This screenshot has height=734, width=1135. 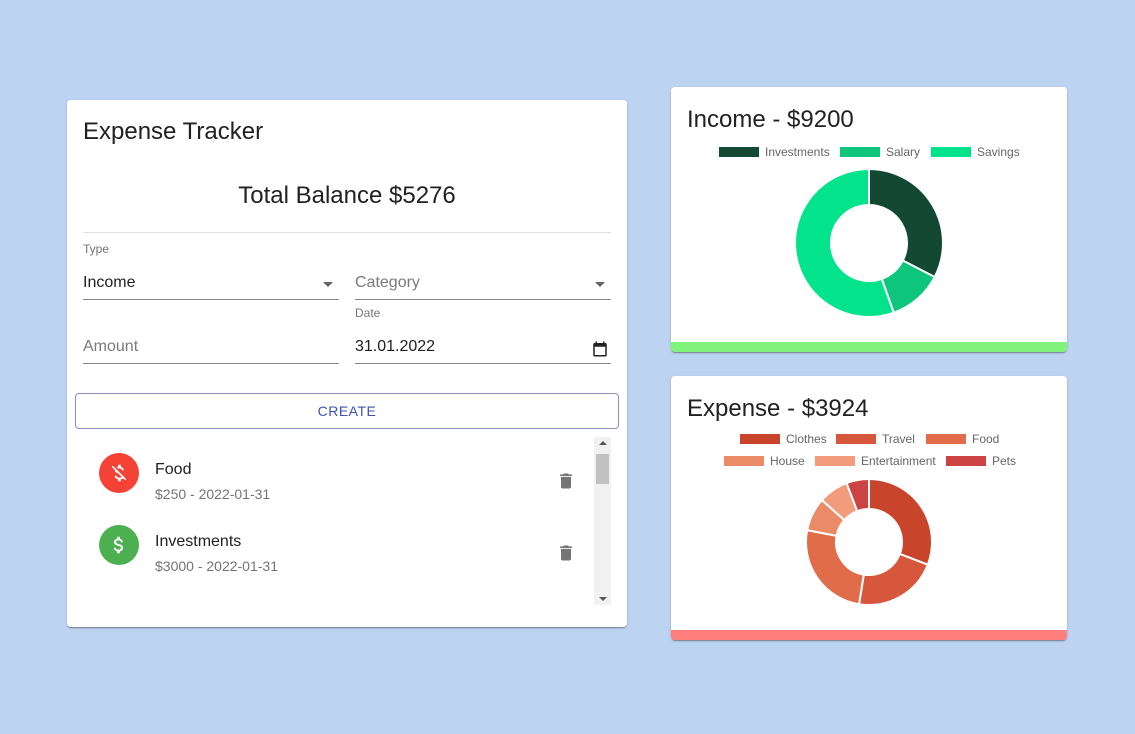 What do you see at coordinates (906, 223) in the screenshot?
I see `donut-slice-investments` at bounding box center [906, 223].